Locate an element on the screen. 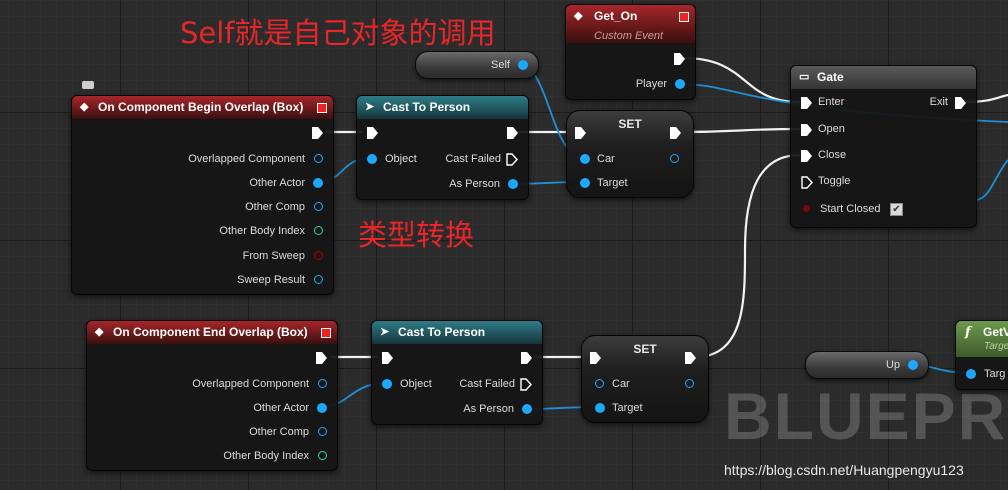 The image size is (1008, 490). player-output-pin is located at coordinates (680, 84).